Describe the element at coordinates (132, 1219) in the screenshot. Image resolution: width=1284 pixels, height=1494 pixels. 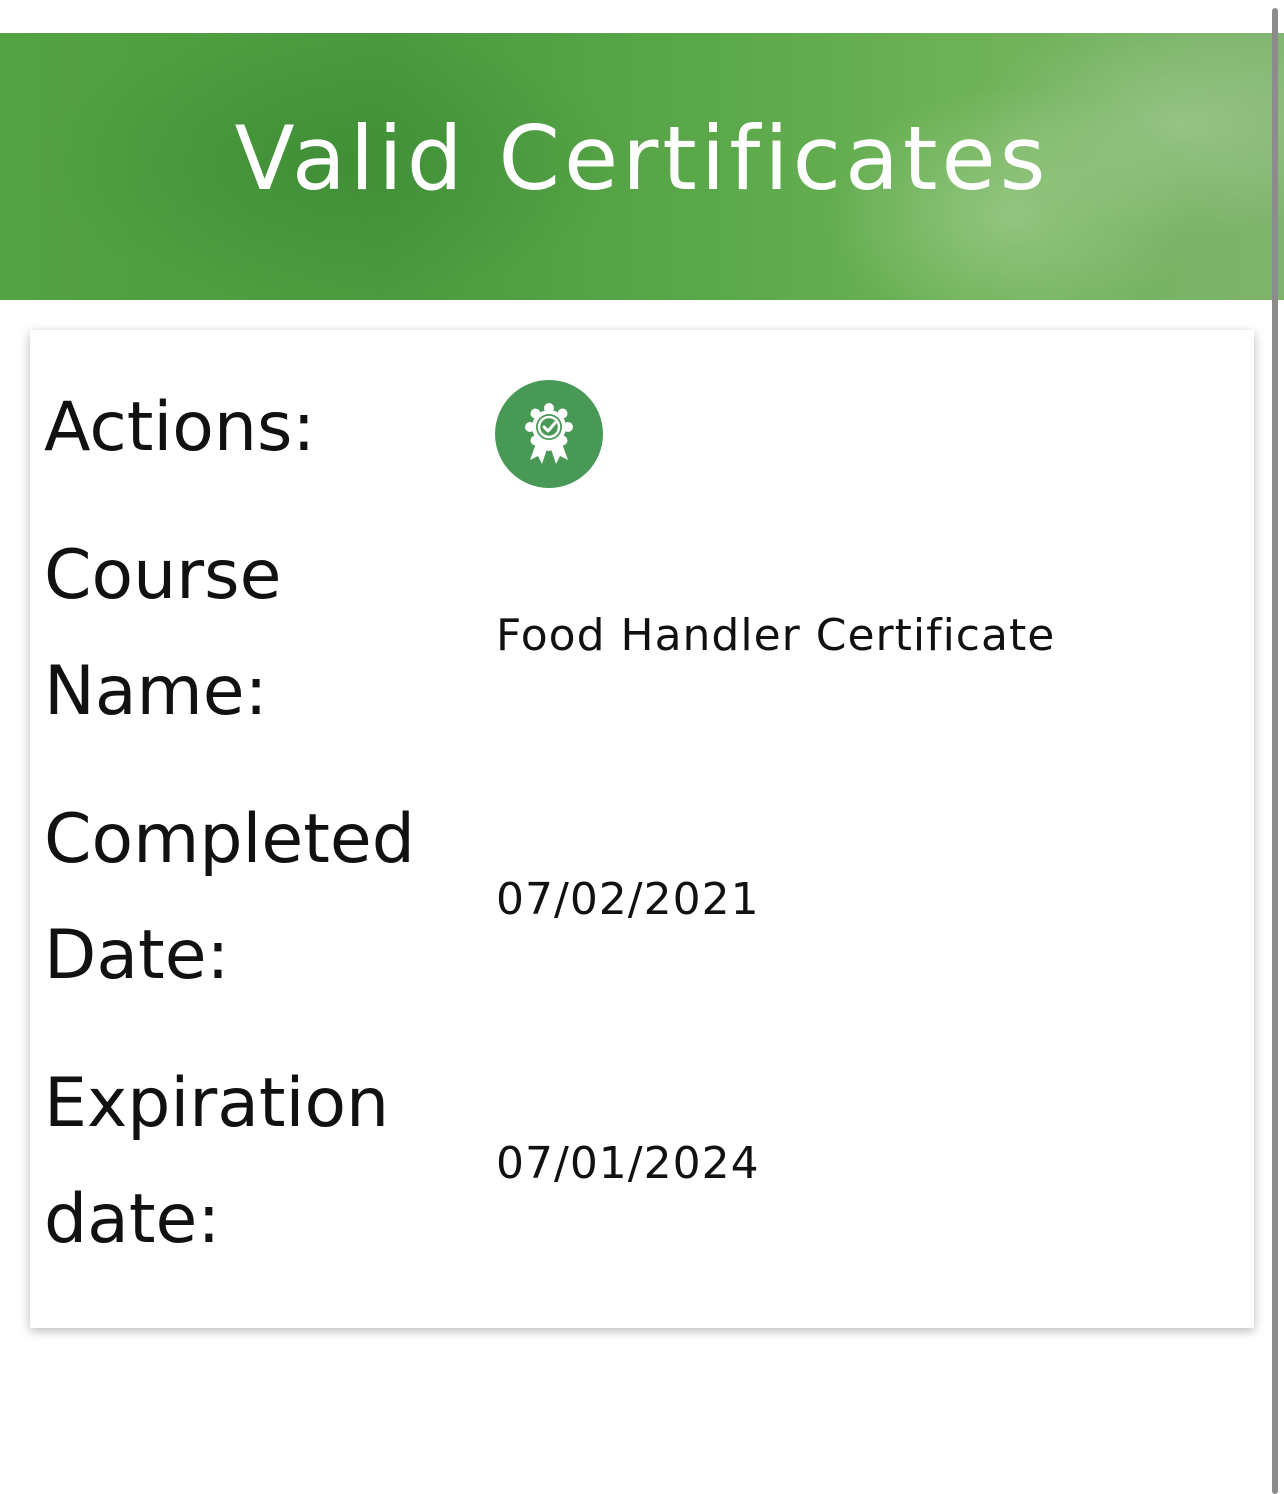
I see `expiration-date-label-line2: date:` at that location.